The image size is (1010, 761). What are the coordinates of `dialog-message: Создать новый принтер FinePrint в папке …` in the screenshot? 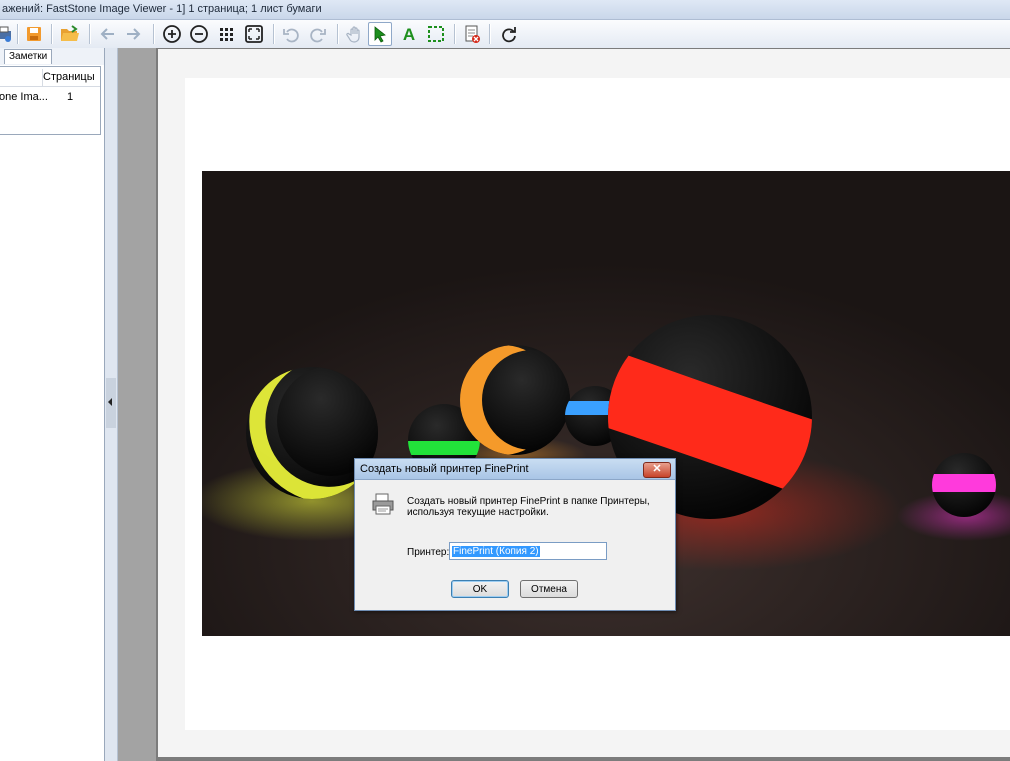 It's located at (528, 507).